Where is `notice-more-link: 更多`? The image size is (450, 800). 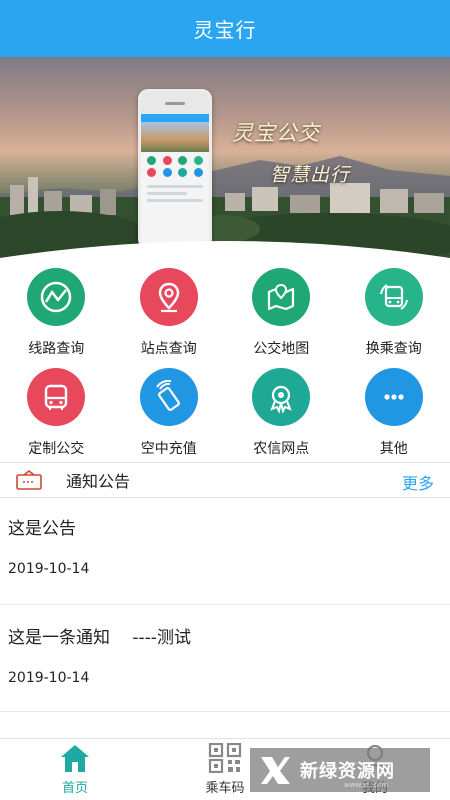
notice-more-link: 更多 is located at coordinates (418, 482).